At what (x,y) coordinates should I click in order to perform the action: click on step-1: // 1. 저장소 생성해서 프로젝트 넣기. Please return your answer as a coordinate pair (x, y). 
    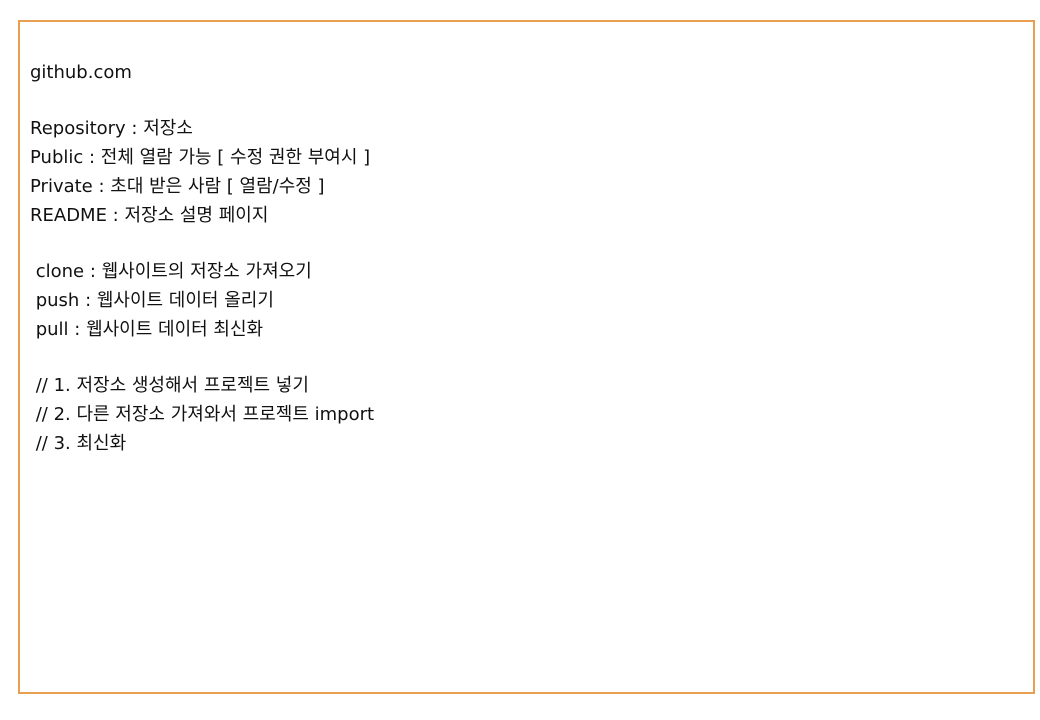
    Looking at the image, I should click on (169, 385).